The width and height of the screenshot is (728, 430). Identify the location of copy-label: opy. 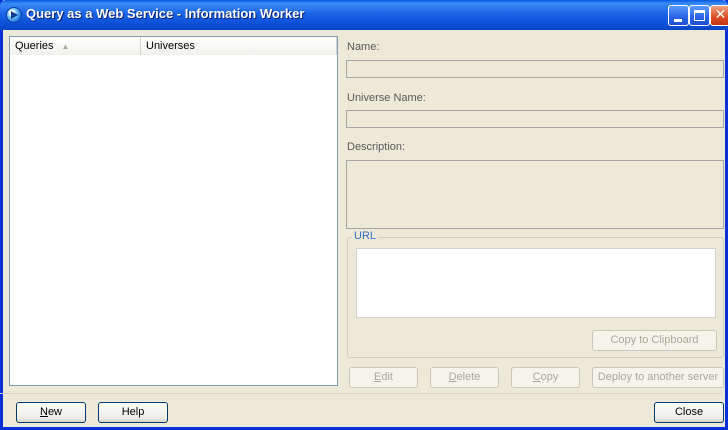
(549, 377).